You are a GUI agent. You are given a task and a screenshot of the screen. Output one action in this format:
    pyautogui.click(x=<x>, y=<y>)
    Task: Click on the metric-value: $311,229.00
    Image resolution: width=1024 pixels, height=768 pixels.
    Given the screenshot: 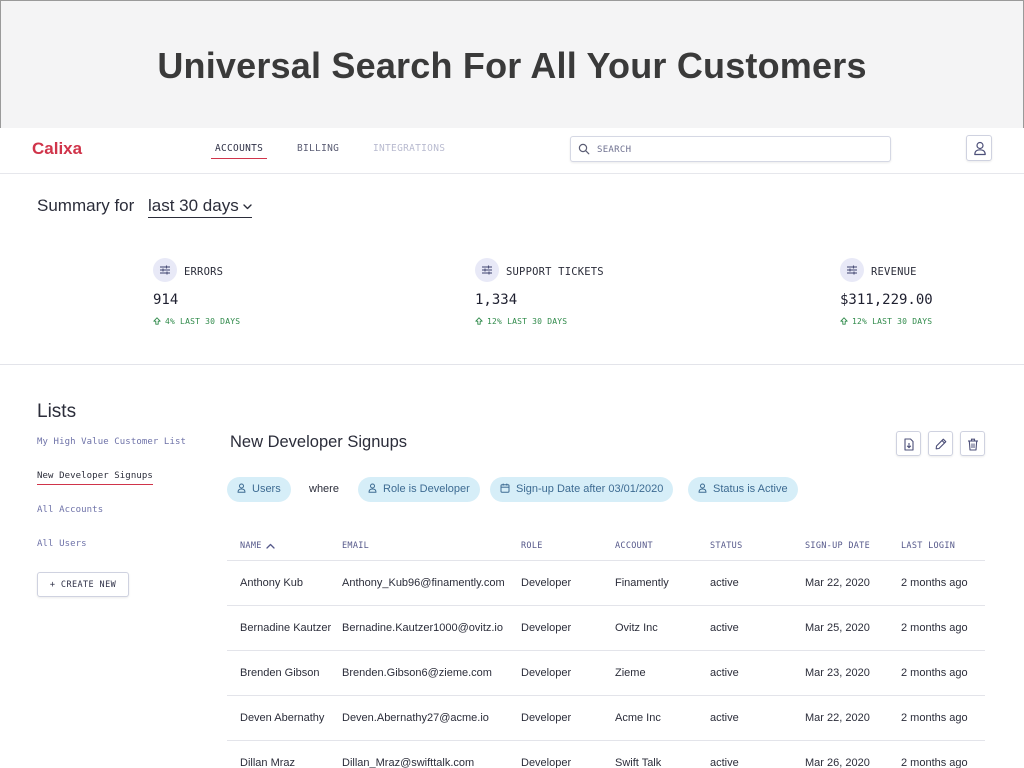 What is the action you would take?
    pyautogui.click(x=886, y=300)
    